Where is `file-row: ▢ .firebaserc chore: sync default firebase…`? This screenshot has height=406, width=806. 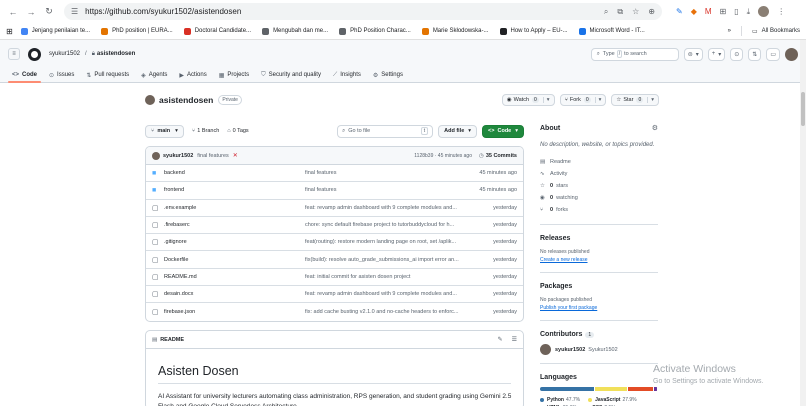 file-row: ▢ .firebaserc chore: sync default firebase… is located at coordinates (334, 226).